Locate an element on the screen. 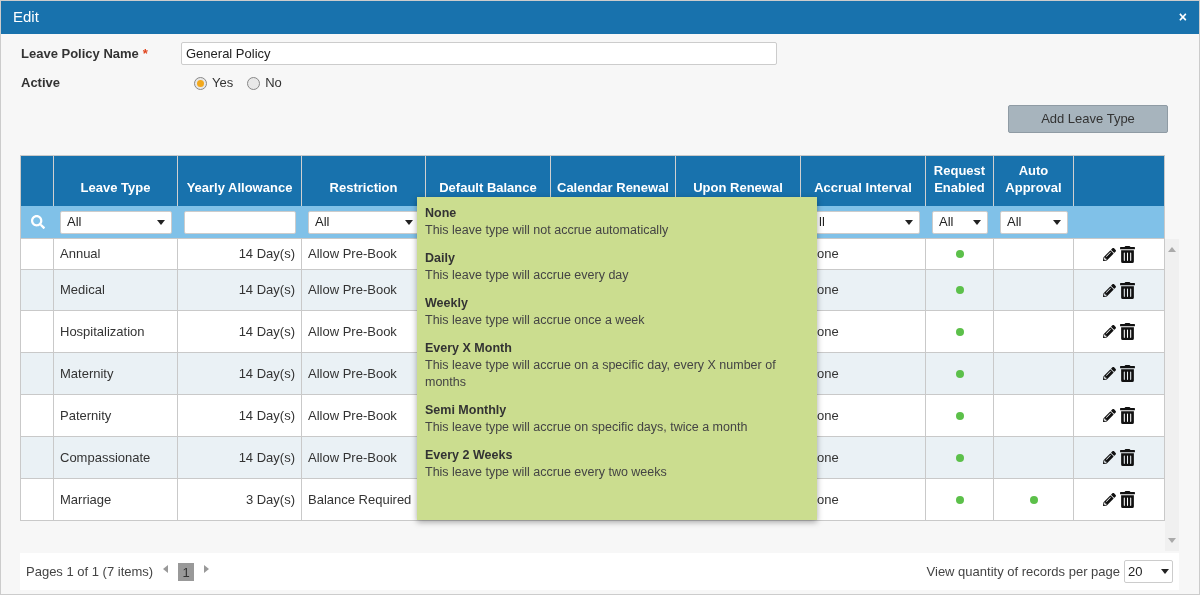 This screenshot has height=595, width=1200. column-header: Restriction is located at coordinates (363, 187).